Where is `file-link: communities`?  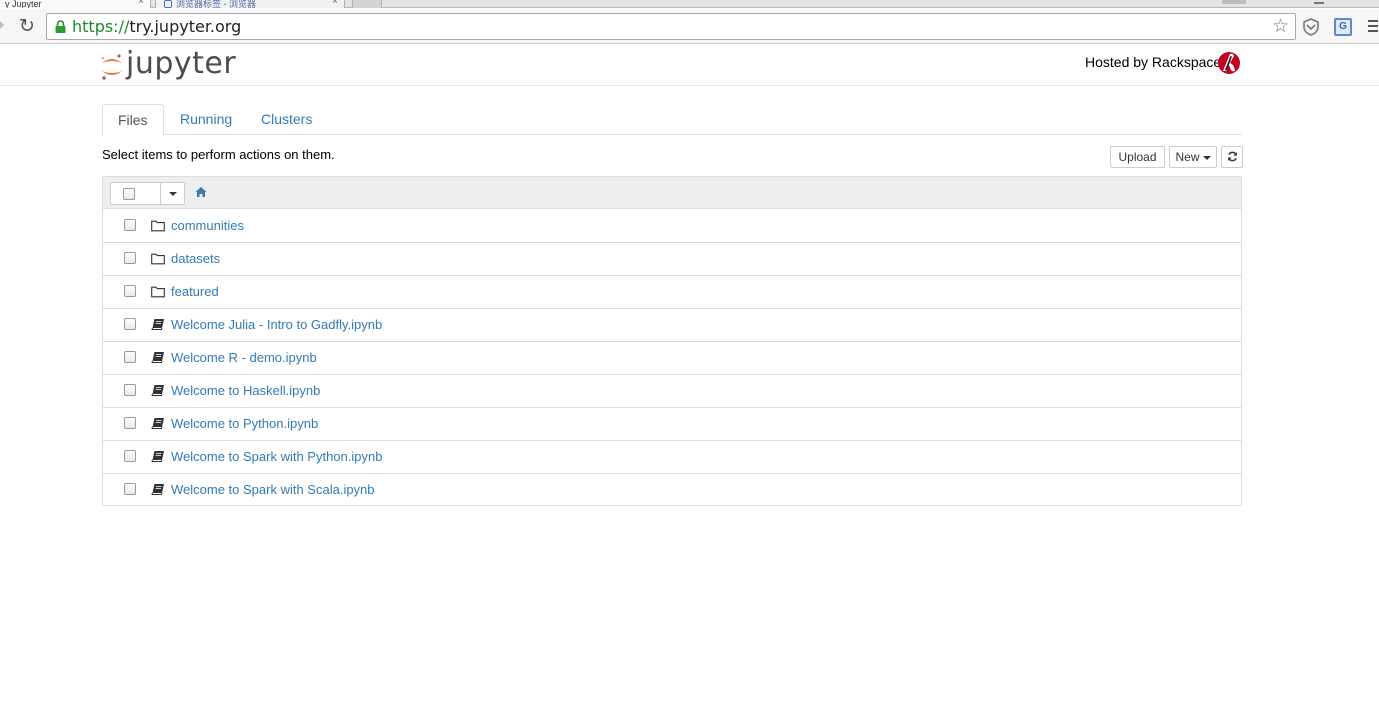 file-link: communities is located at coordinates (207, 226).